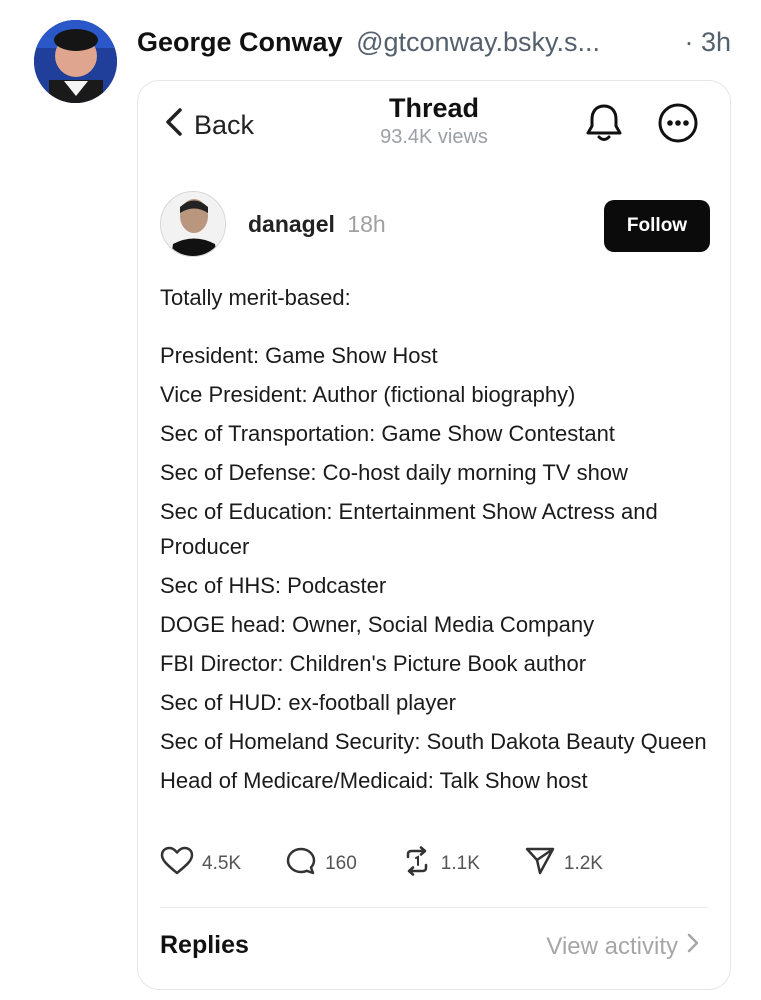 The height and width of the screenshot is (1000, 761). I want to click on thread-title-block: Thread 93.4K views, so click(434, 121).